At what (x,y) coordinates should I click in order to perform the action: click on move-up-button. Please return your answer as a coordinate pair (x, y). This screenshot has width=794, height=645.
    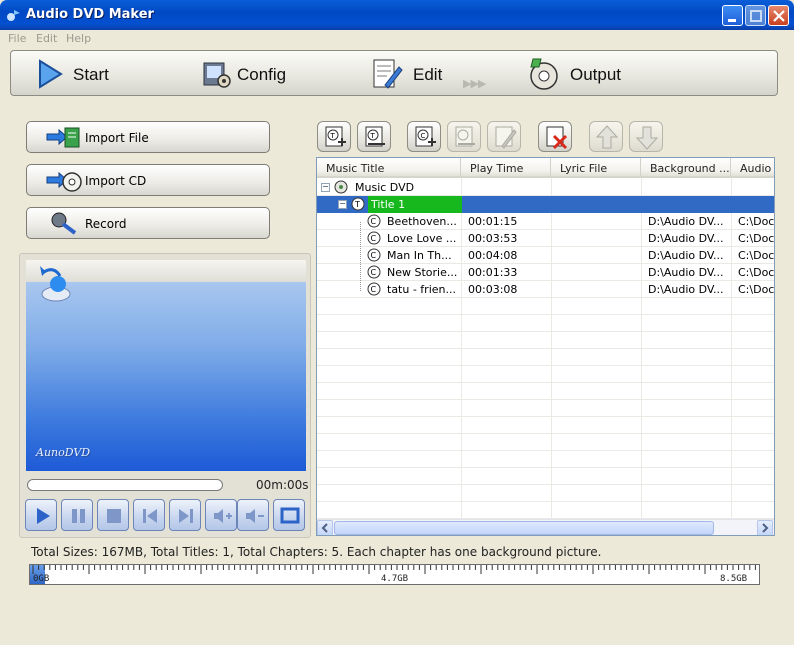
    Looking at the image, I should click on (606, 136).